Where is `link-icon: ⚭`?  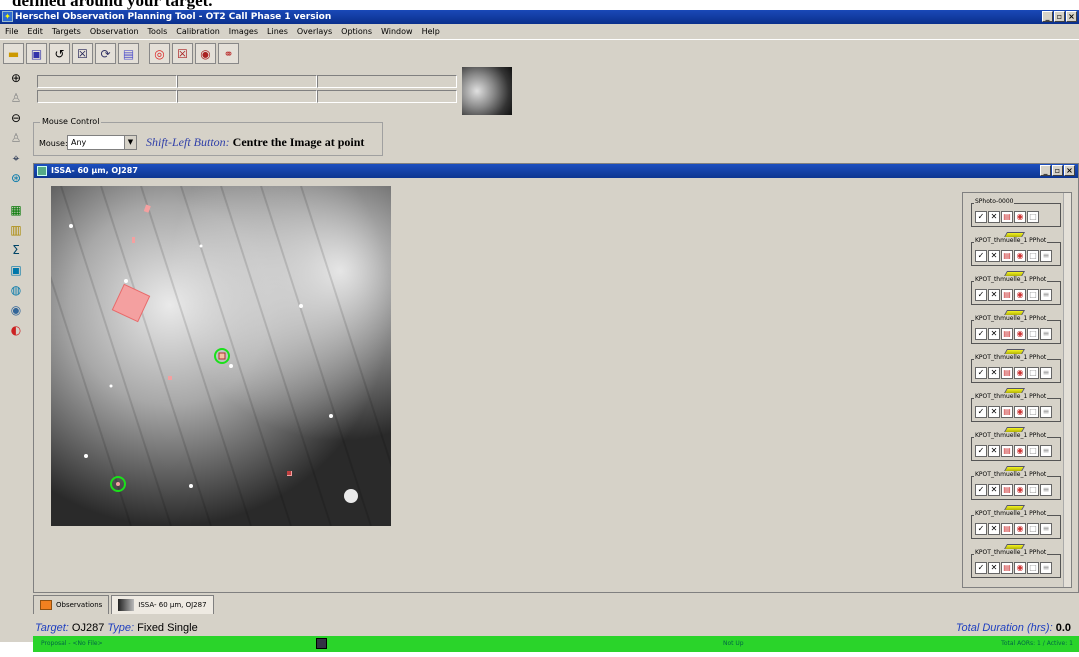 link-icon: ⚭ is located at coordinates (228, 53).